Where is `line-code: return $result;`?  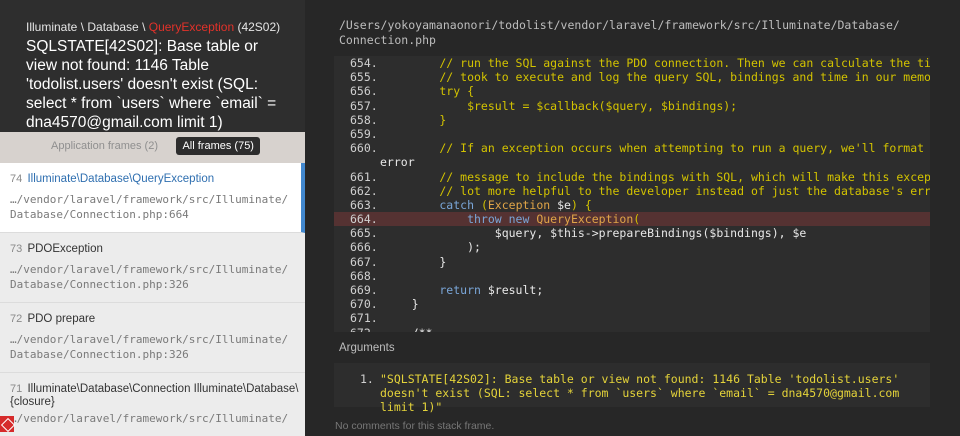 line-code: return $result; is located at coordinates (463, 290).